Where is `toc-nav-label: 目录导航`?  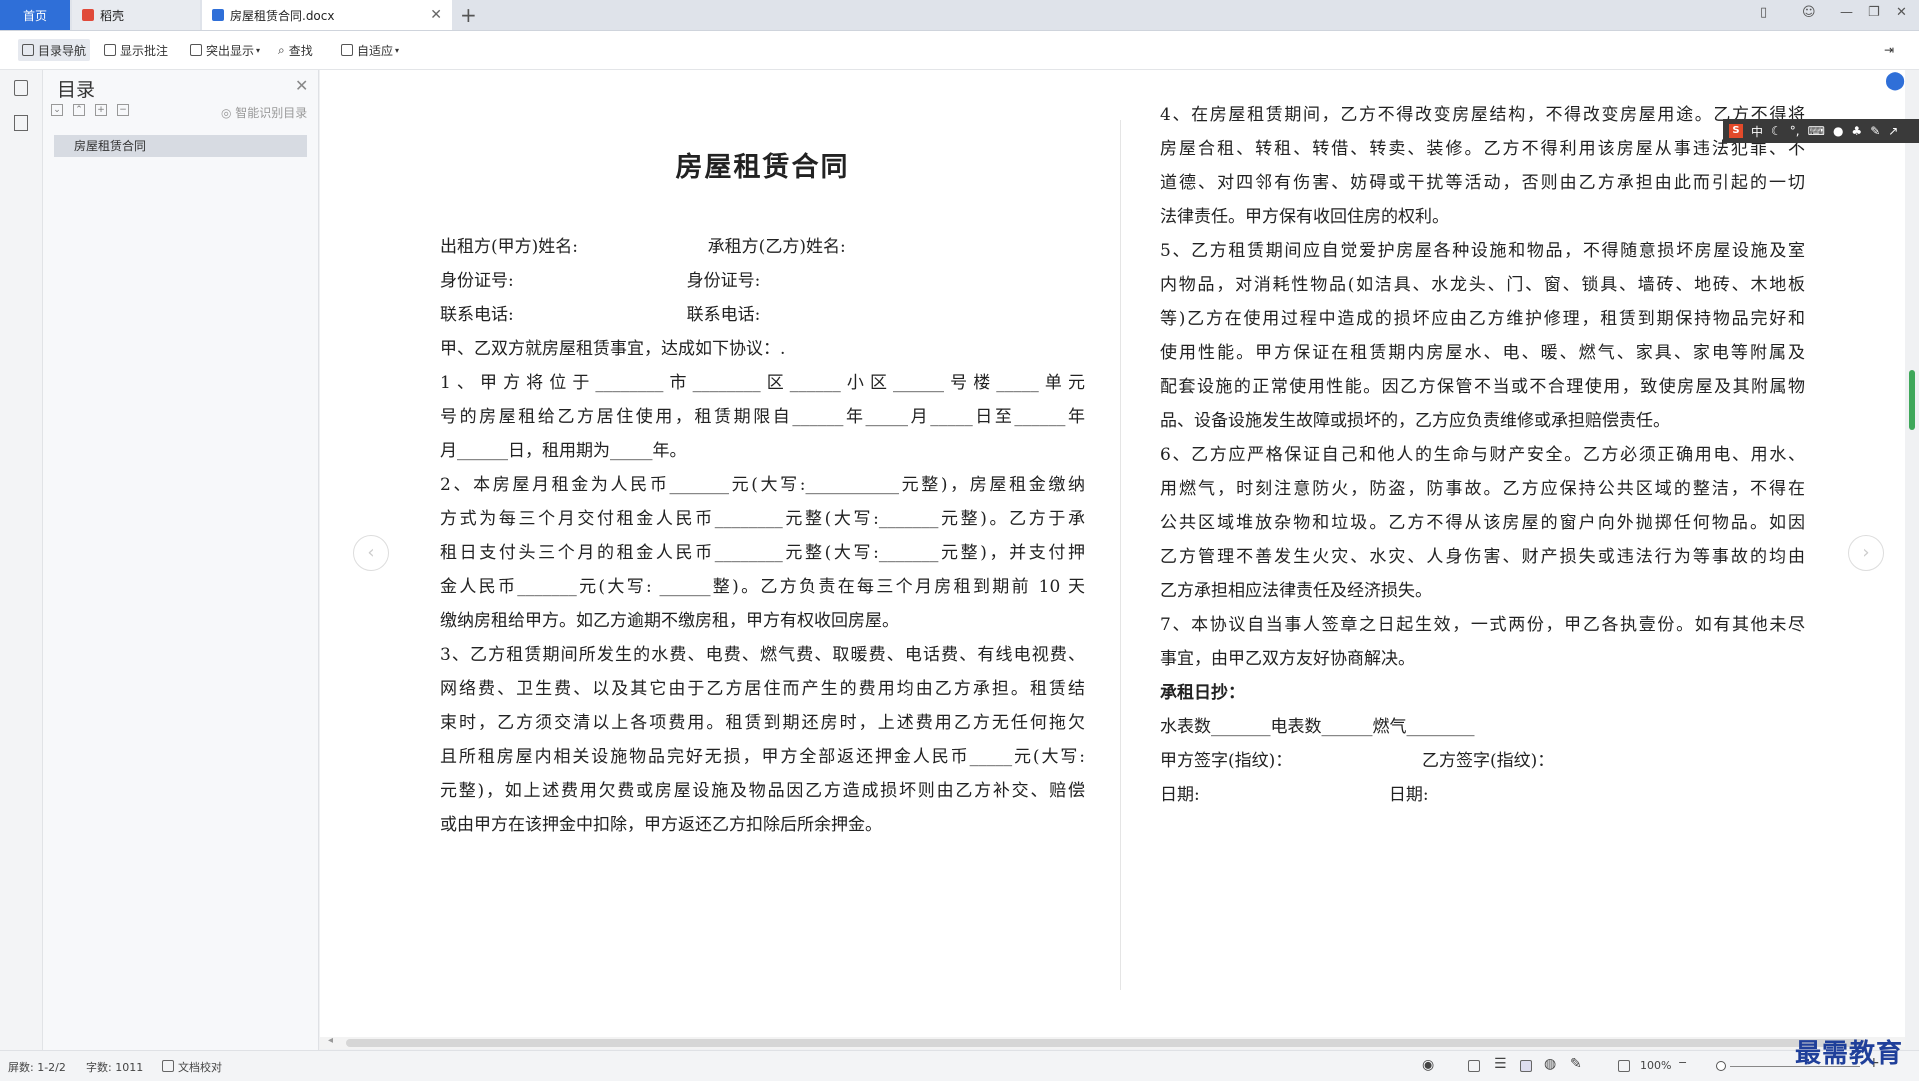
toc-nav-label: 目录导航 is located at coordinates (62, 50).